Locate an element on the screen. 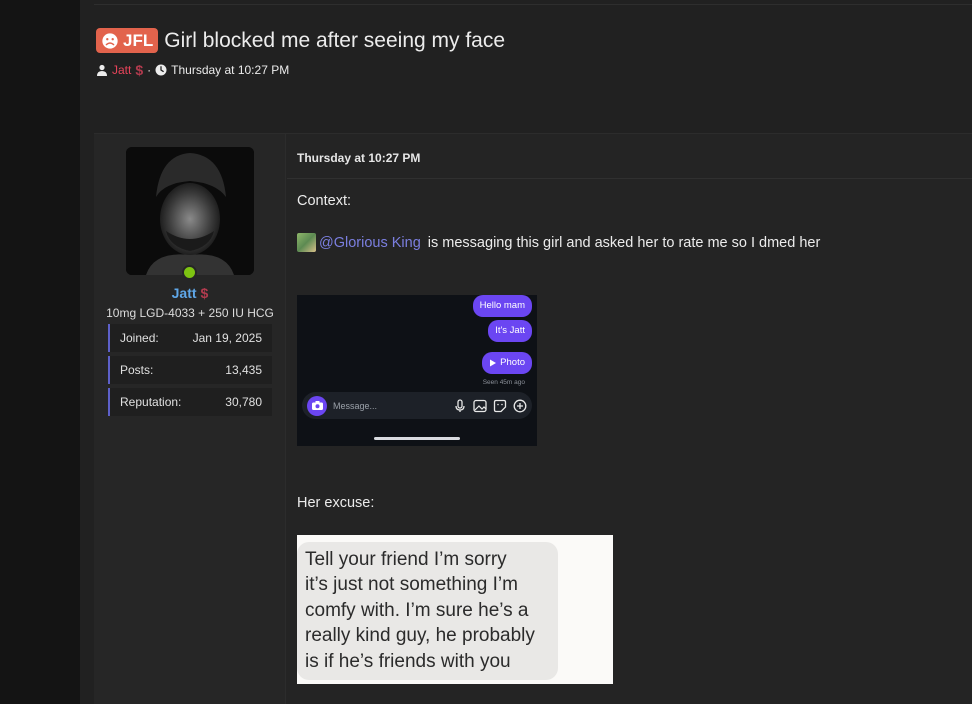 The width and height of the screenshot is (972, 704). author-dollar-badge: $ is located at coordinates (139, 70).